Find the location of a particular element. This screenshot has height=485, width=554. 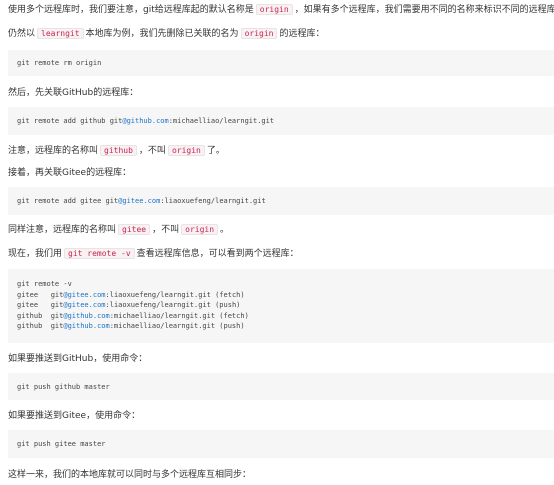

paragraph-link-github: 然后，先关联GitHub的远程库： is located at coordinates (73, 93).